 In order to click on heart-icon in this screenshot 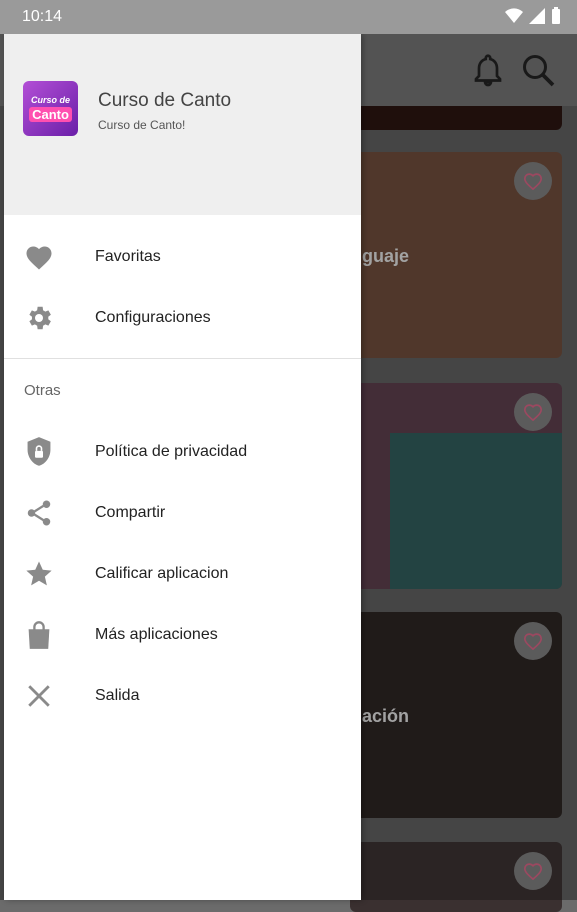, I will do `click(39, 257)`.